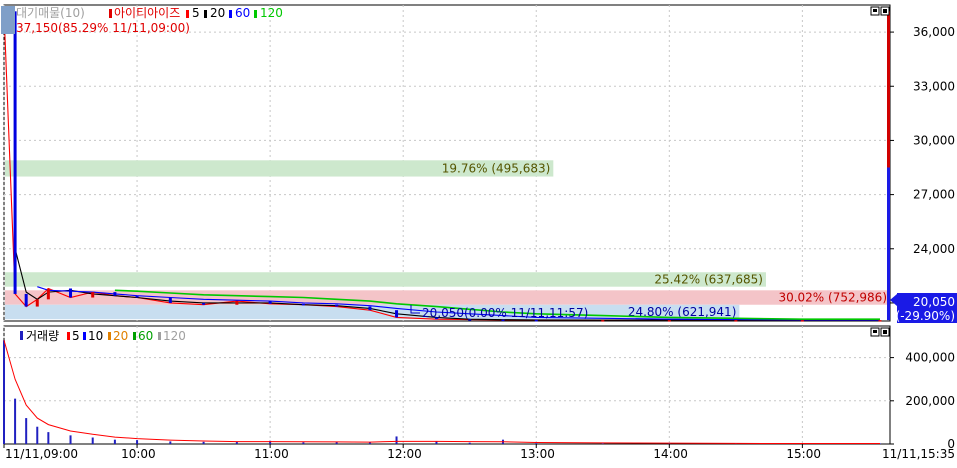  Describe the element at coordinates (404, 454) in the screenshot. I see `time-tick-label: 12:00` at that location.